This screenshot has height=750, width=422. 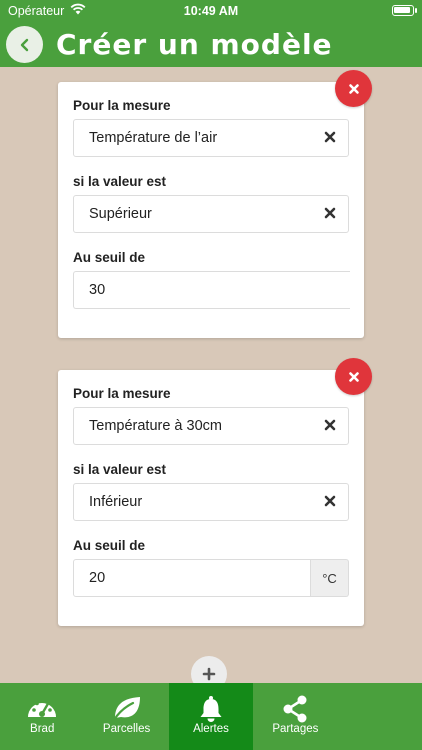 What do you see at coordinates (211, 709) in the screenshot?
I see `bell-icon` at bounding box center [211, 709].